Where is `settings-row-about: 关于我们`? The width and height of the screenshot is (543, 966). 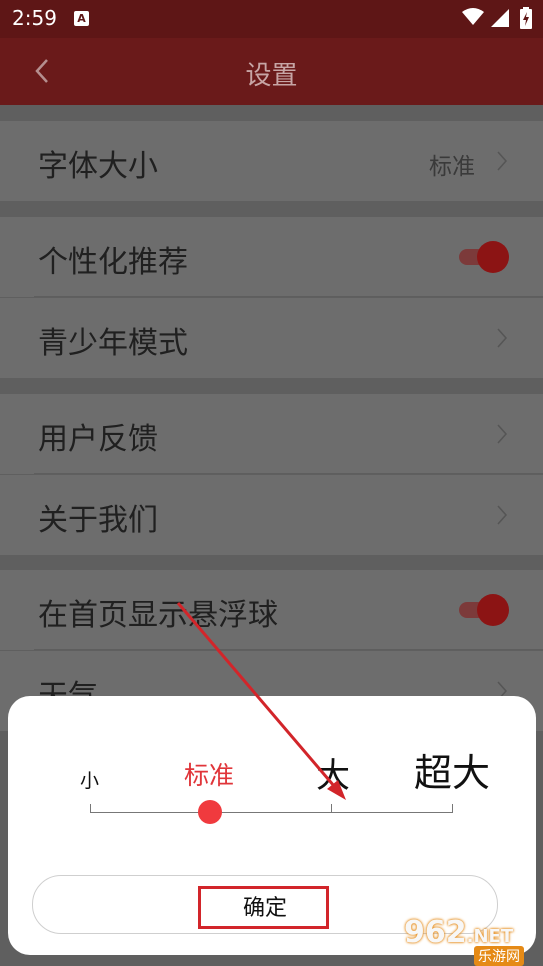
settings-row-about: 关于我们 is located at coordinates (271, 515).